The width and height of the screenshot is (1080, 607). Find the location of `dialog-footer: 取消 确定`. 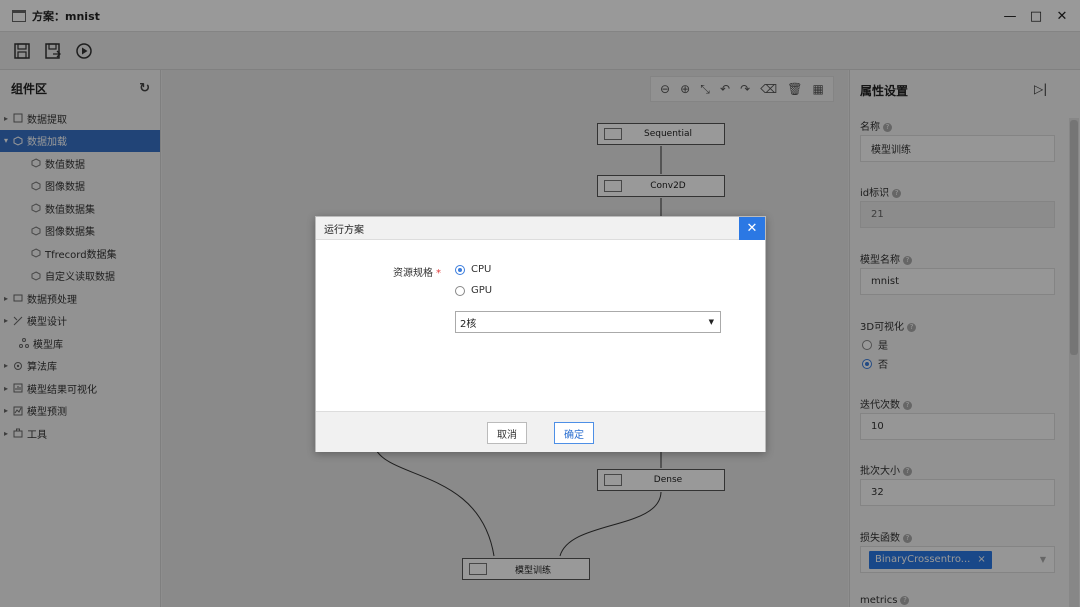

dialog-footer: 取消 确定 is located at coordinates (540, 431).